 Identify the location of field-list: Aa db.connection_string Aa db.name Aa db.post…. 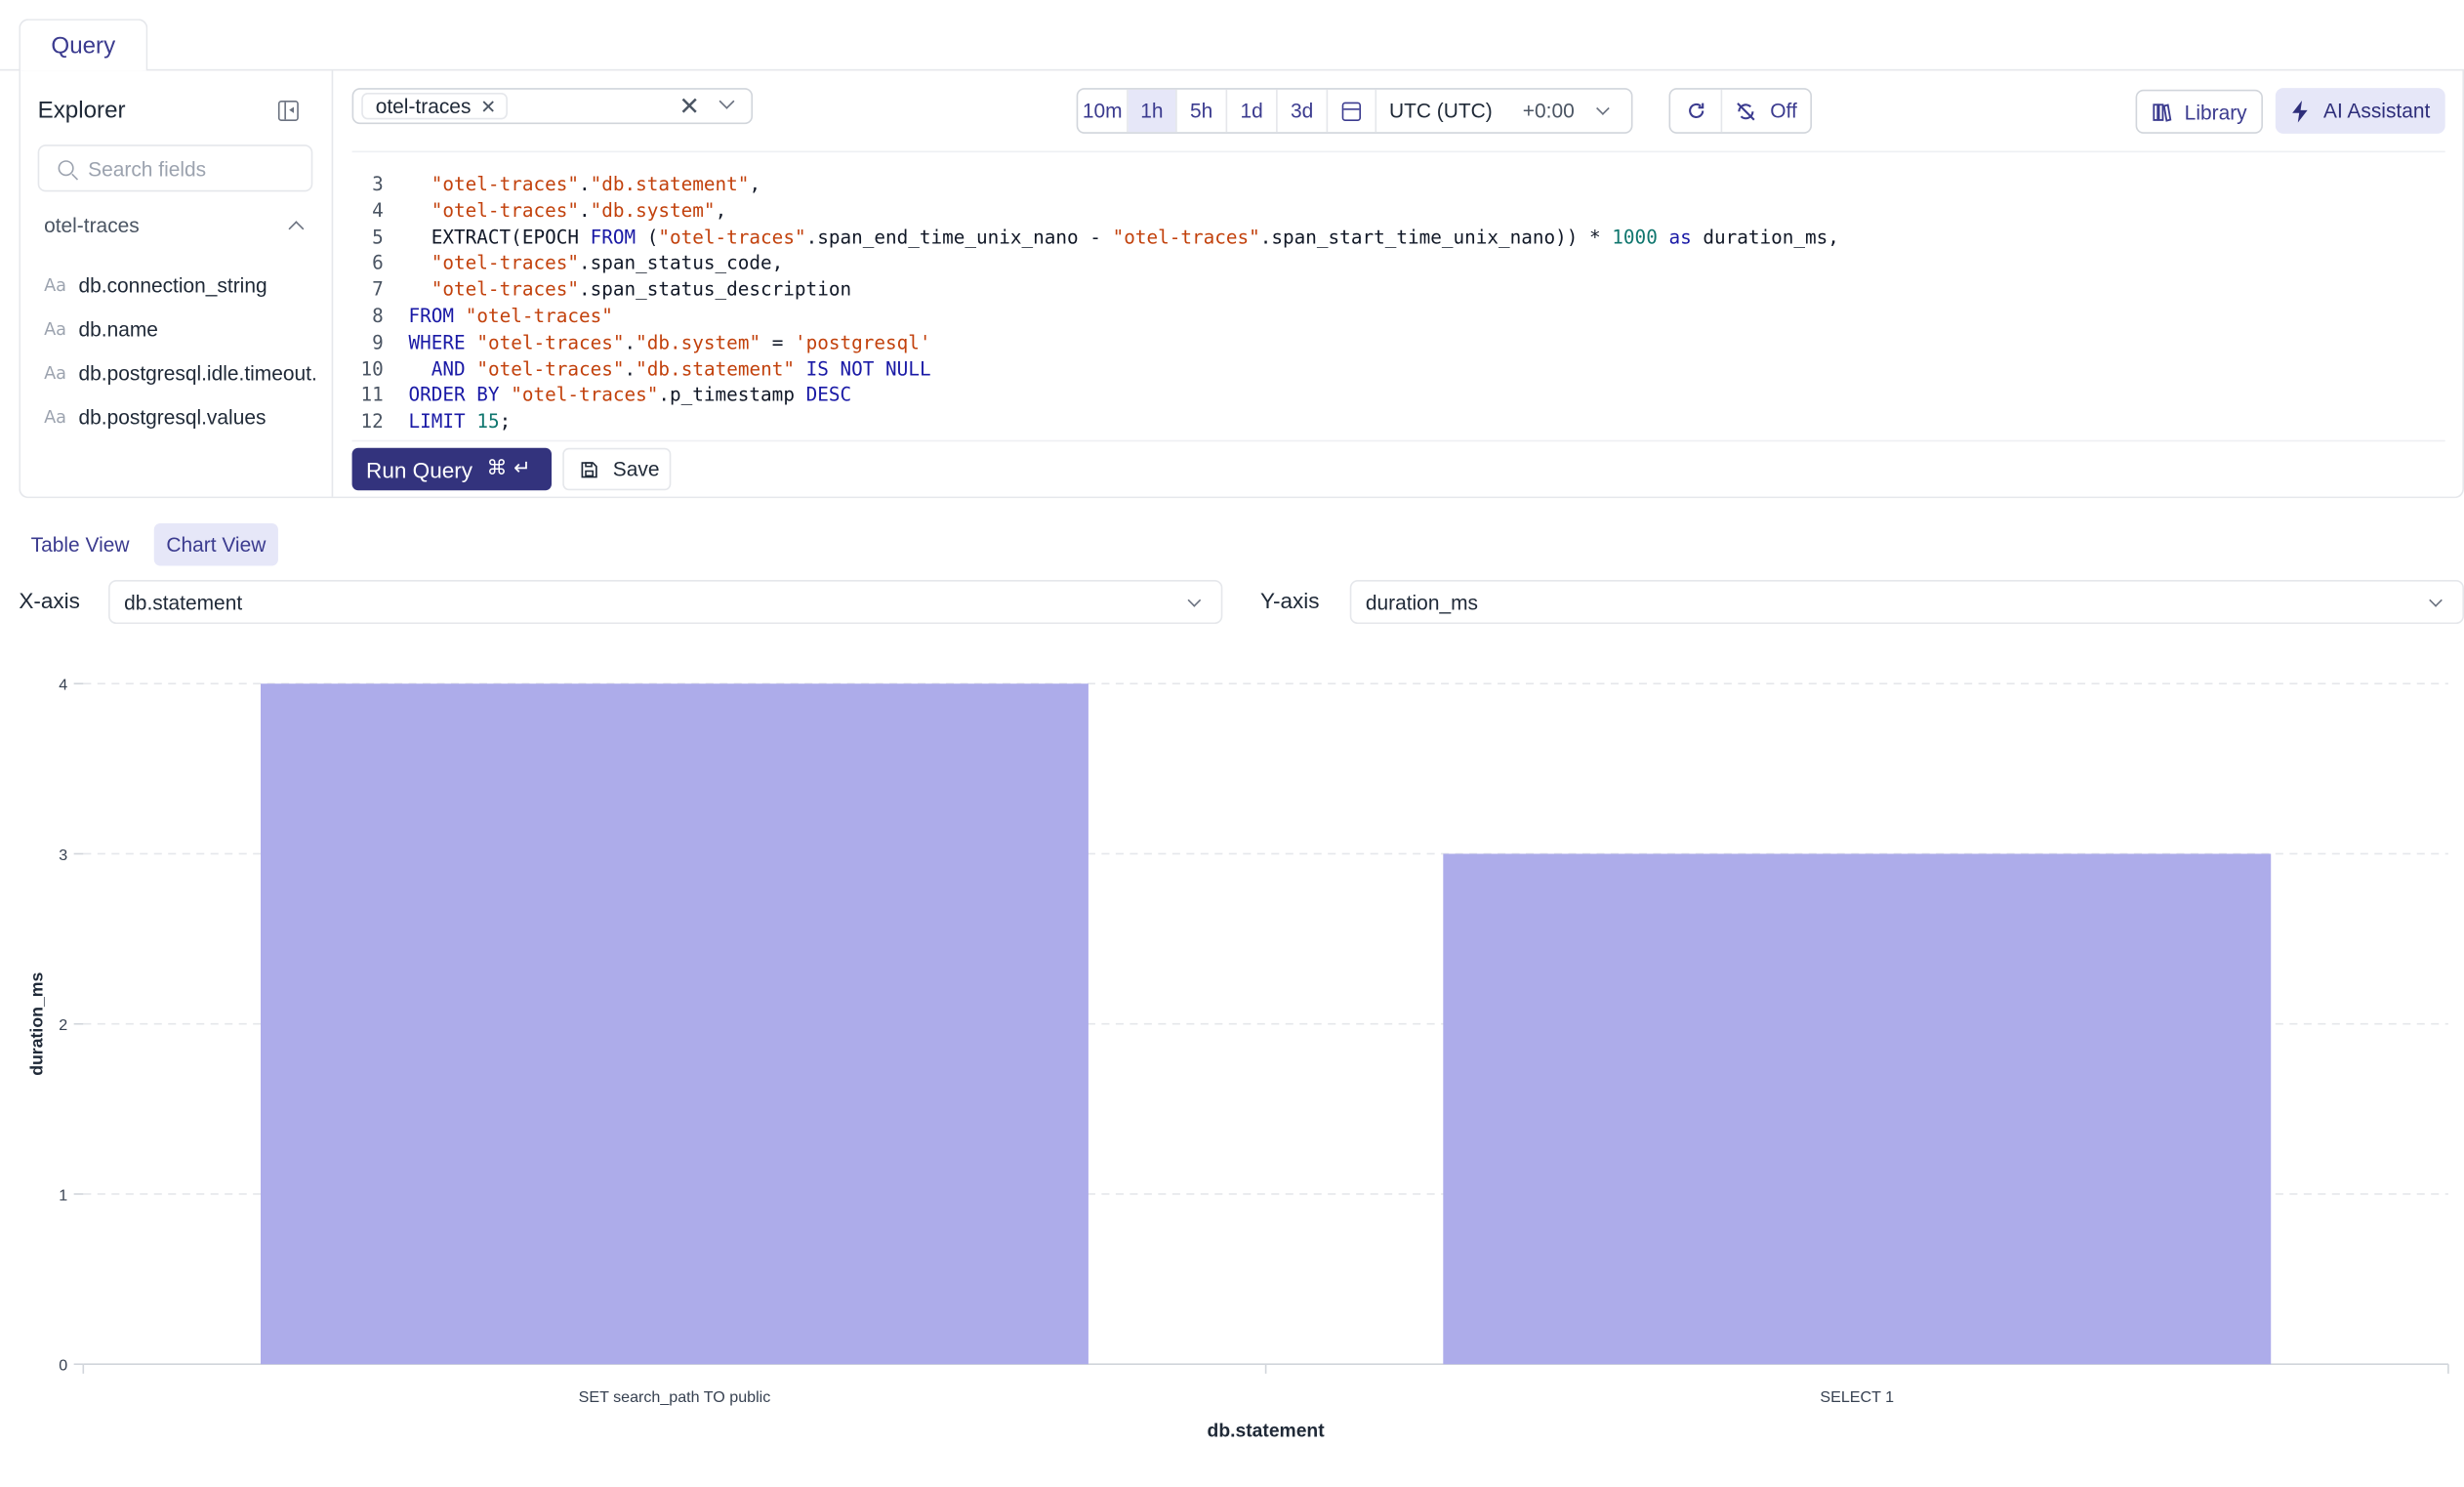
(186, 350).